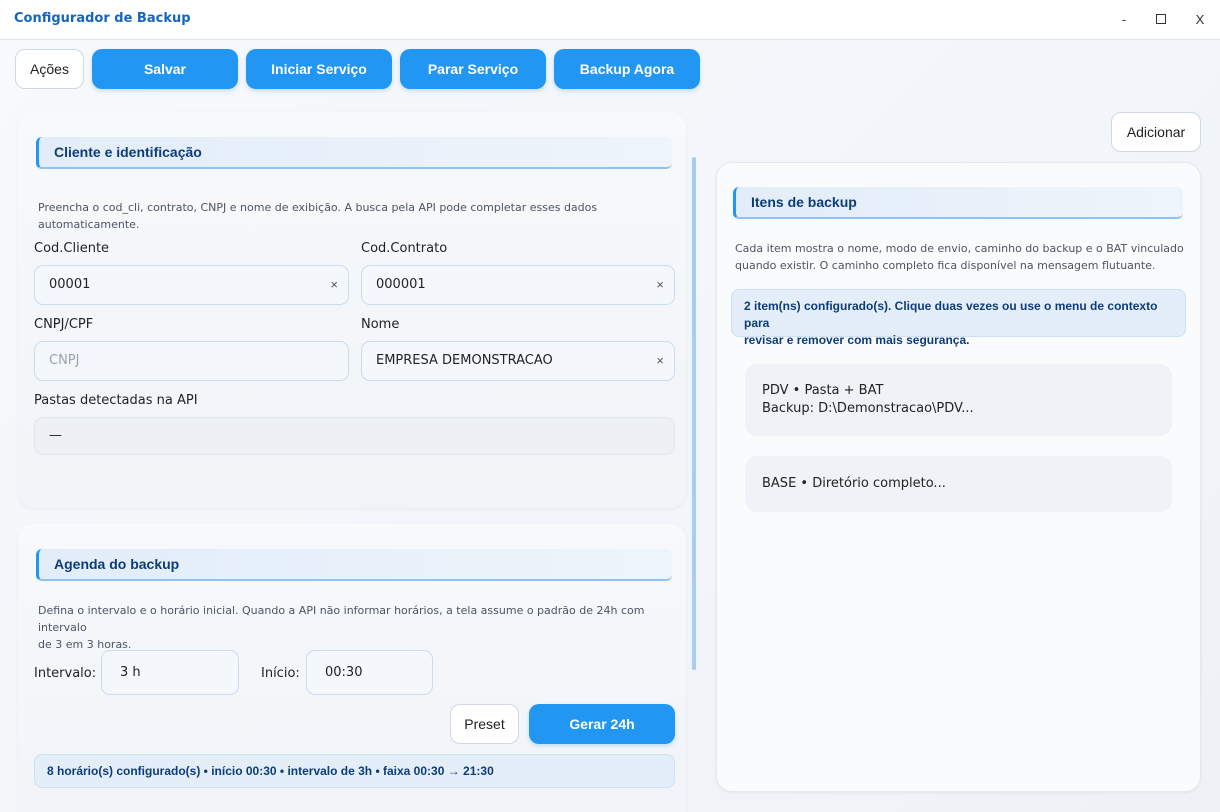 Image resolution: width=1220 pixels, height=812 pixels. What do you see at coordinates (191, 285) in the screenshot?
I see `cod-cliente-input: 00001 ×` at bounding box center [191, 285].